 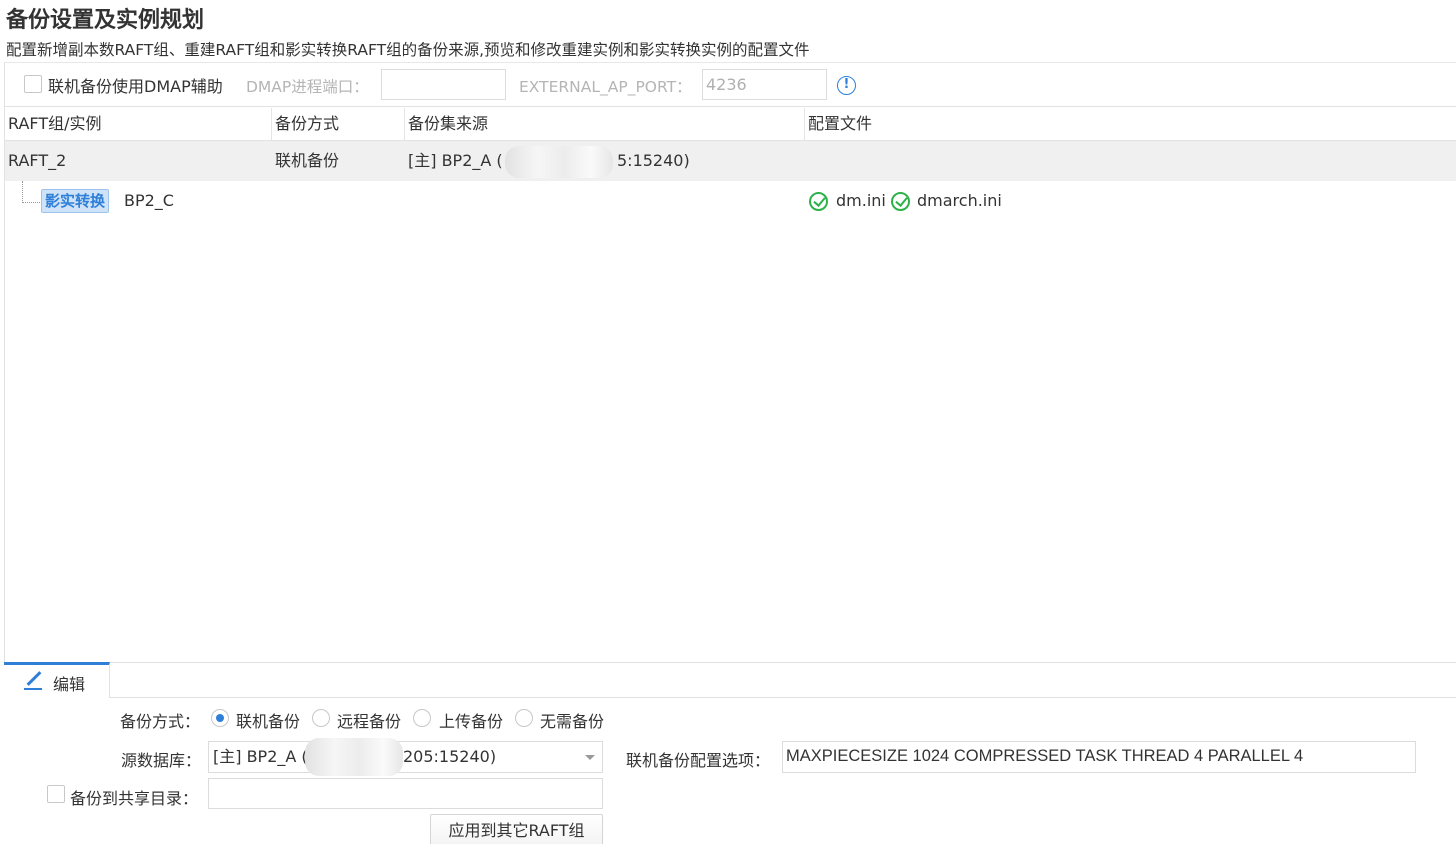 I want to click on tree-connector, so click(x=31, y=192).